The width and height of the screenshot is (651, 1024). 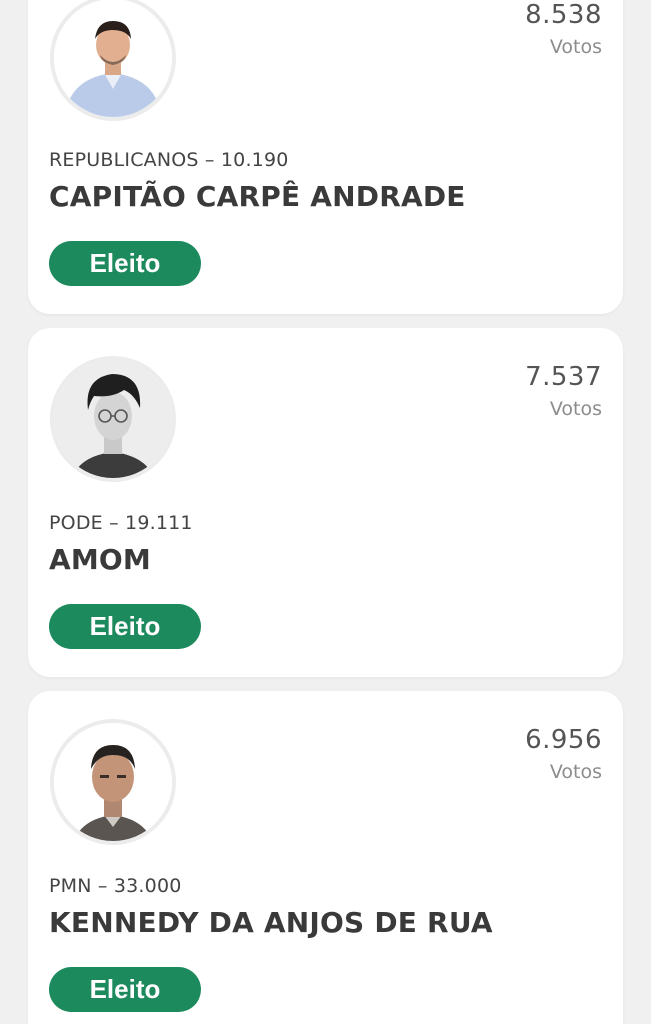 What do you see at coordinates (271, 922) in the screenshot?
I see `candidate-name: KENNEDY DA ANJOS DE RUA` at bounding box center [271, 922].